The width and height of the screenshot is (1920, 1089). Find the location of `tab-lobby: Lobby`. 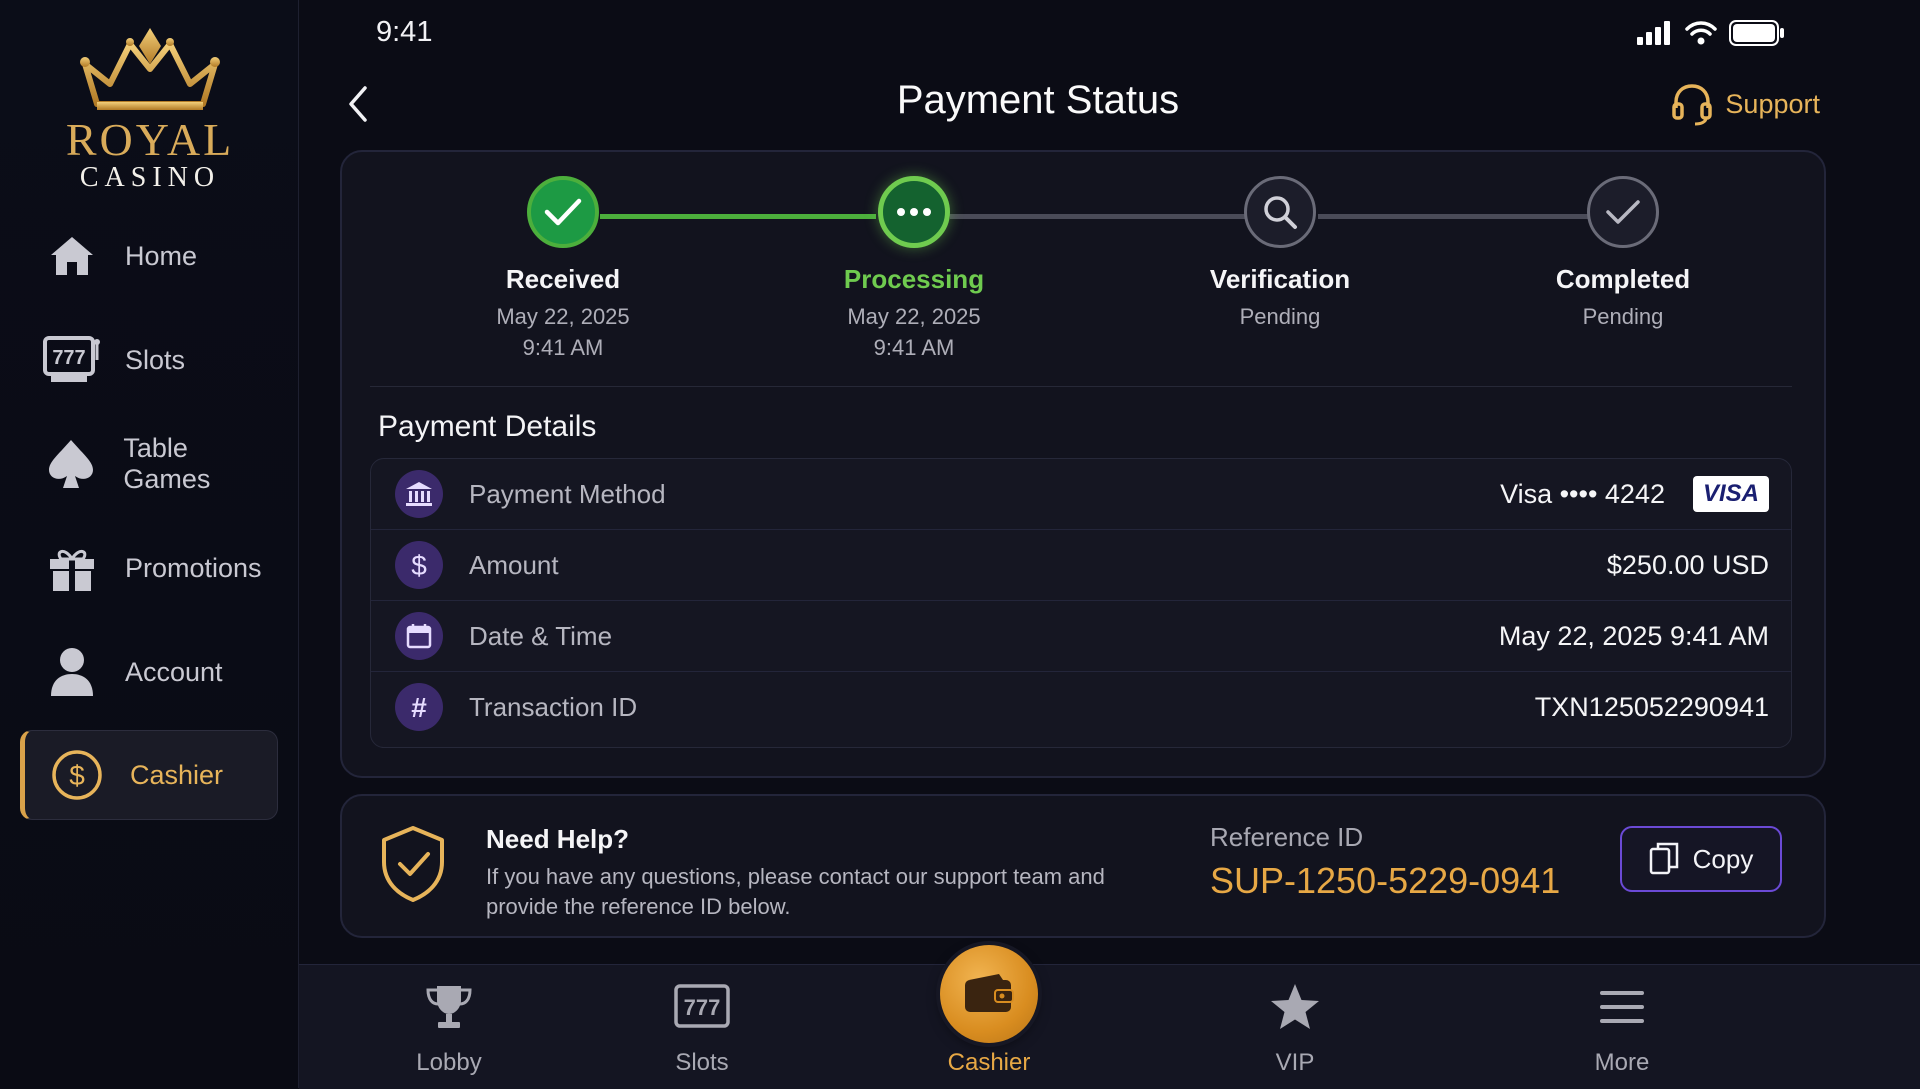

tab-lobby: Lobby is located at coordinates (449, 1028).